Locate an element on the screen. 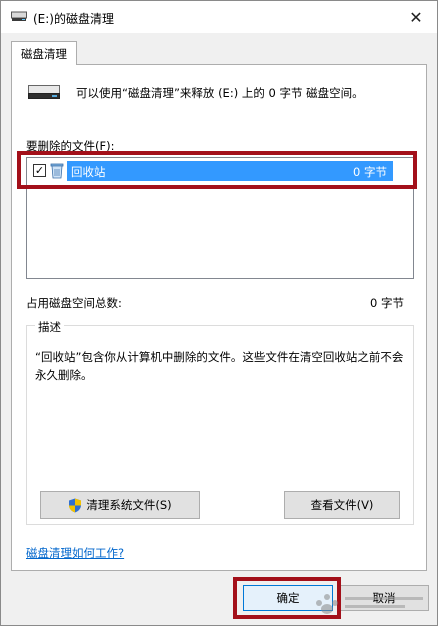  view-files-button: 查看文件(V) is located at coordinates (342, 505).